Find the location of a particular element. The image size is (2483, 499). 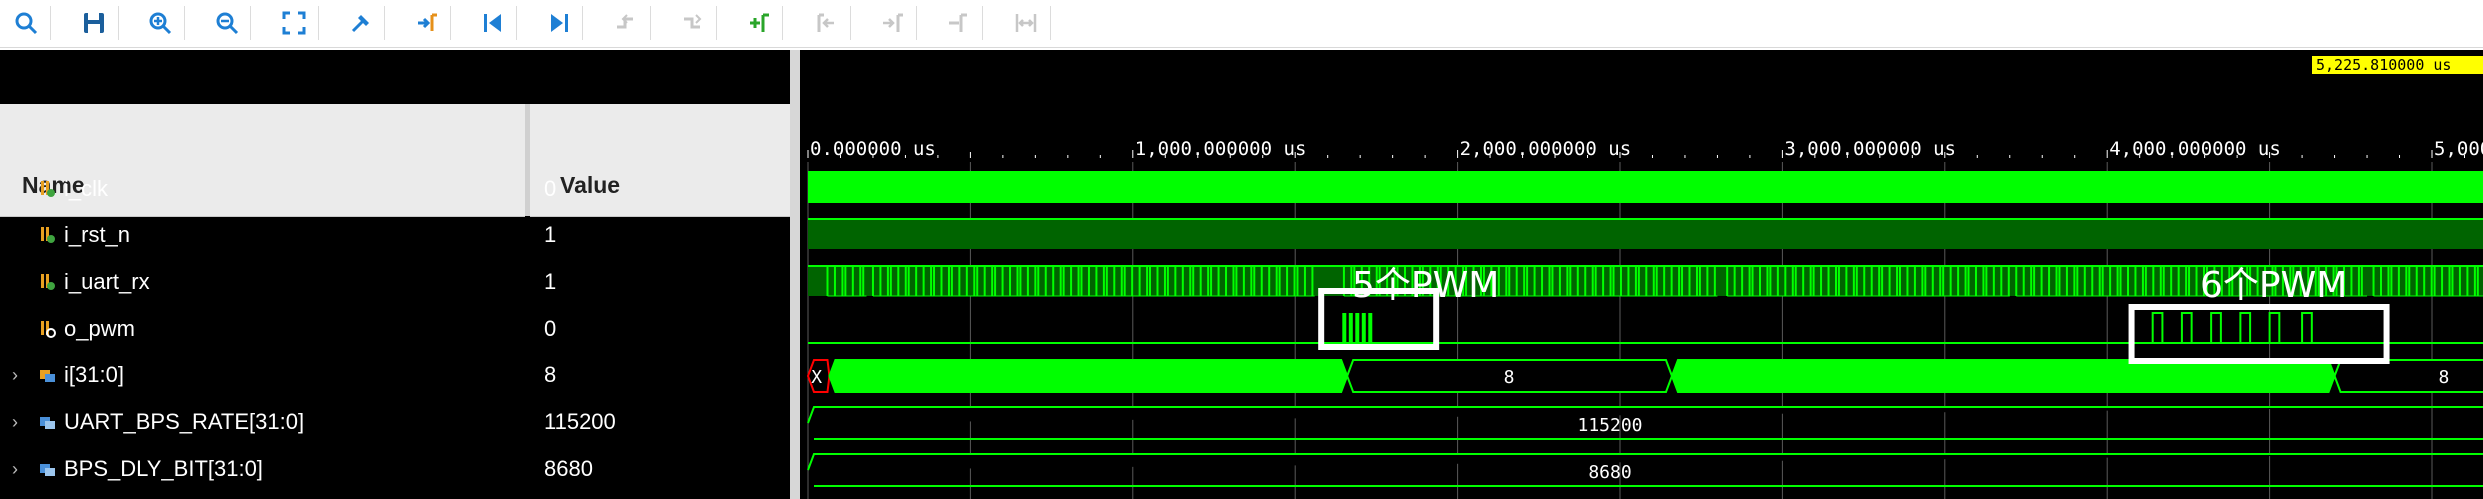

go-to-time-icon is located at coordinates (427, 22).